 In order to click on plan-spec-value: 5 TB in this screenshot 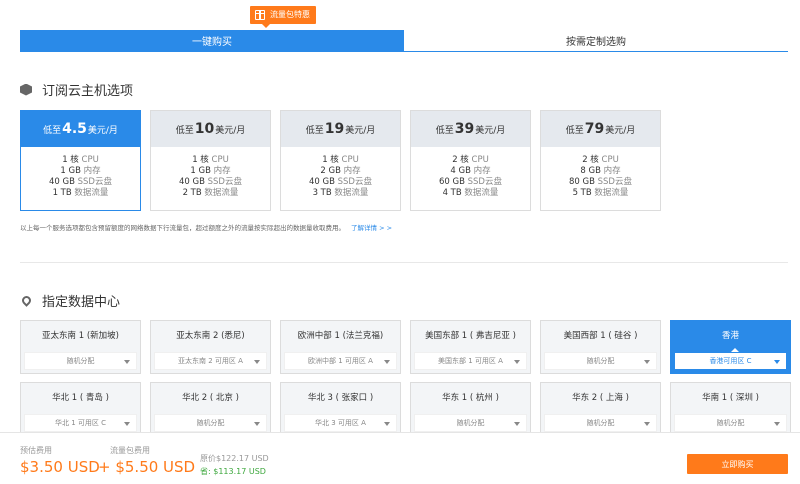, I will do `click(582, 193)`.